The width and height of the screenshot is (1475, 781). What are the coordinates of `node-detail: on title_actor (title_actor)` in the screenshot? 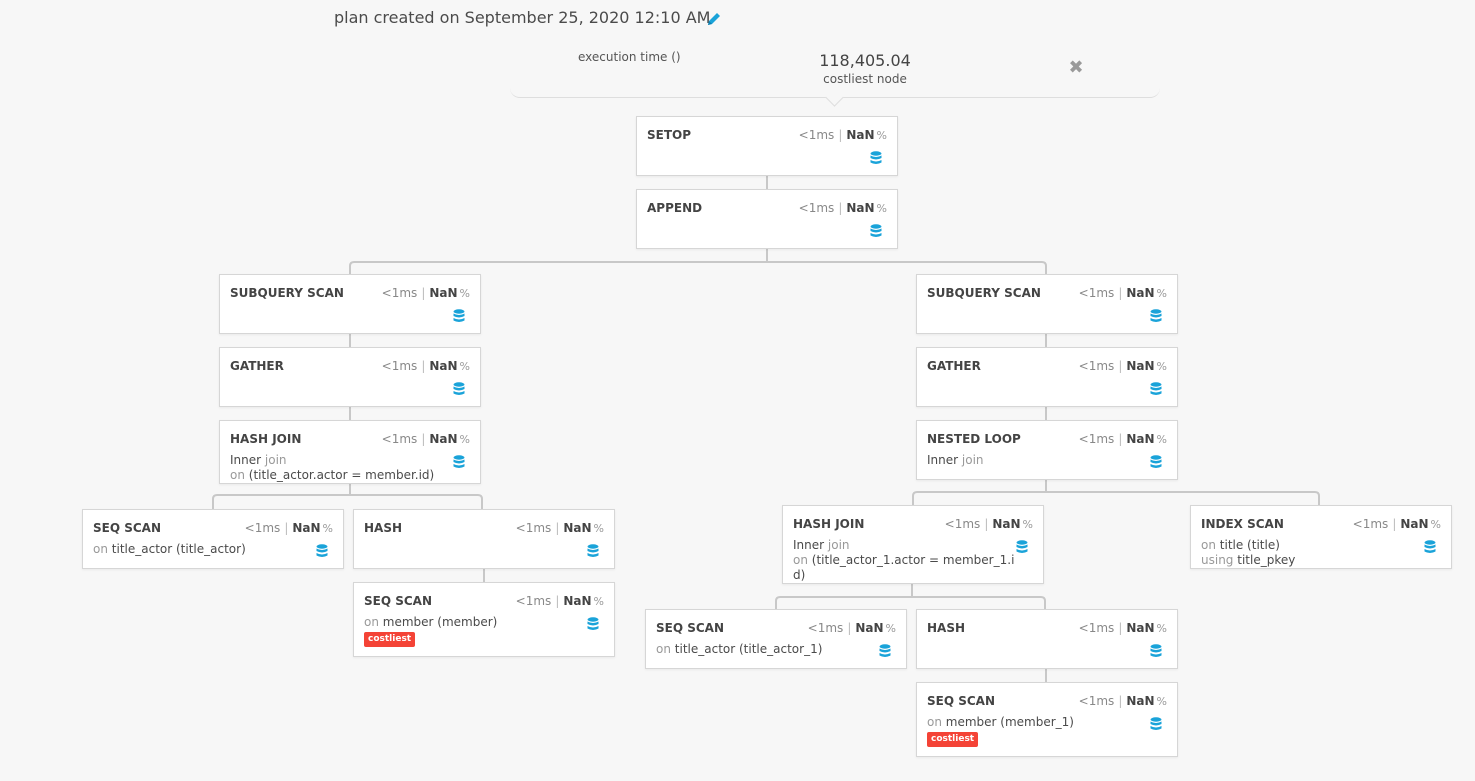 It's located at (169, 549).